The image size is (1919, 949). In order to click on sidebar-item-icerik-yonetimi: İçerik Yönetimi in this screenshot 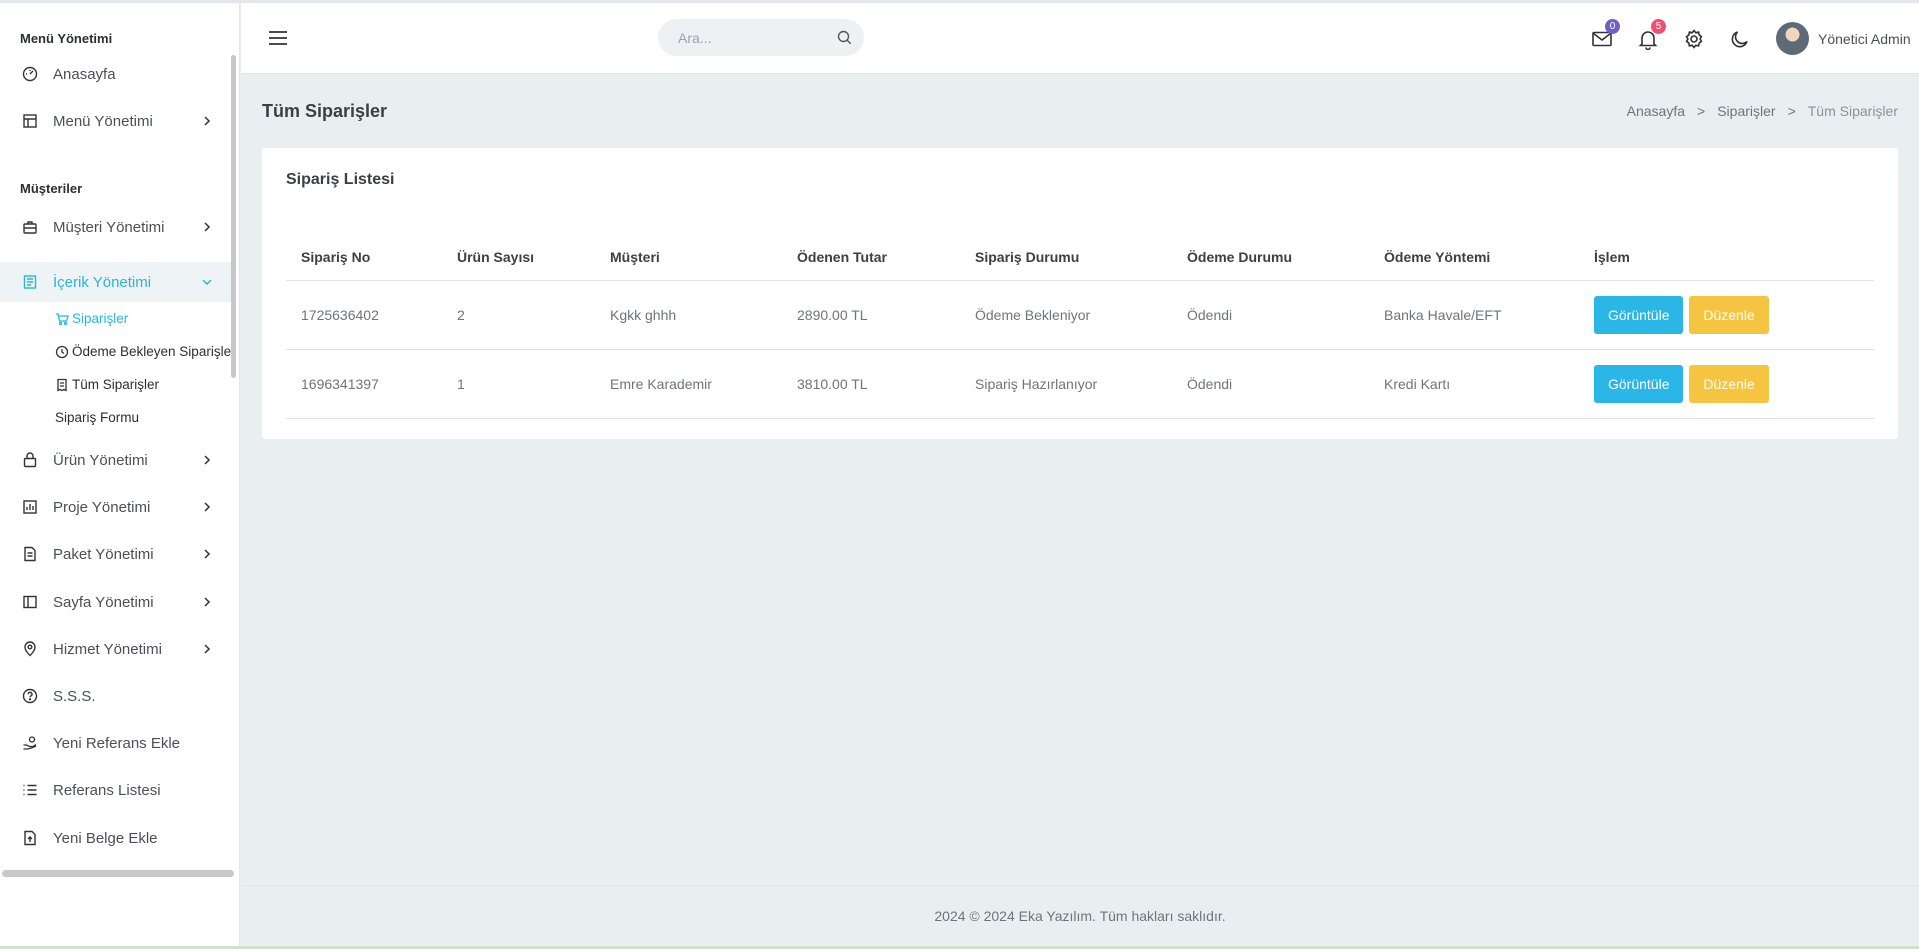, I will do `click(117, 282)`.